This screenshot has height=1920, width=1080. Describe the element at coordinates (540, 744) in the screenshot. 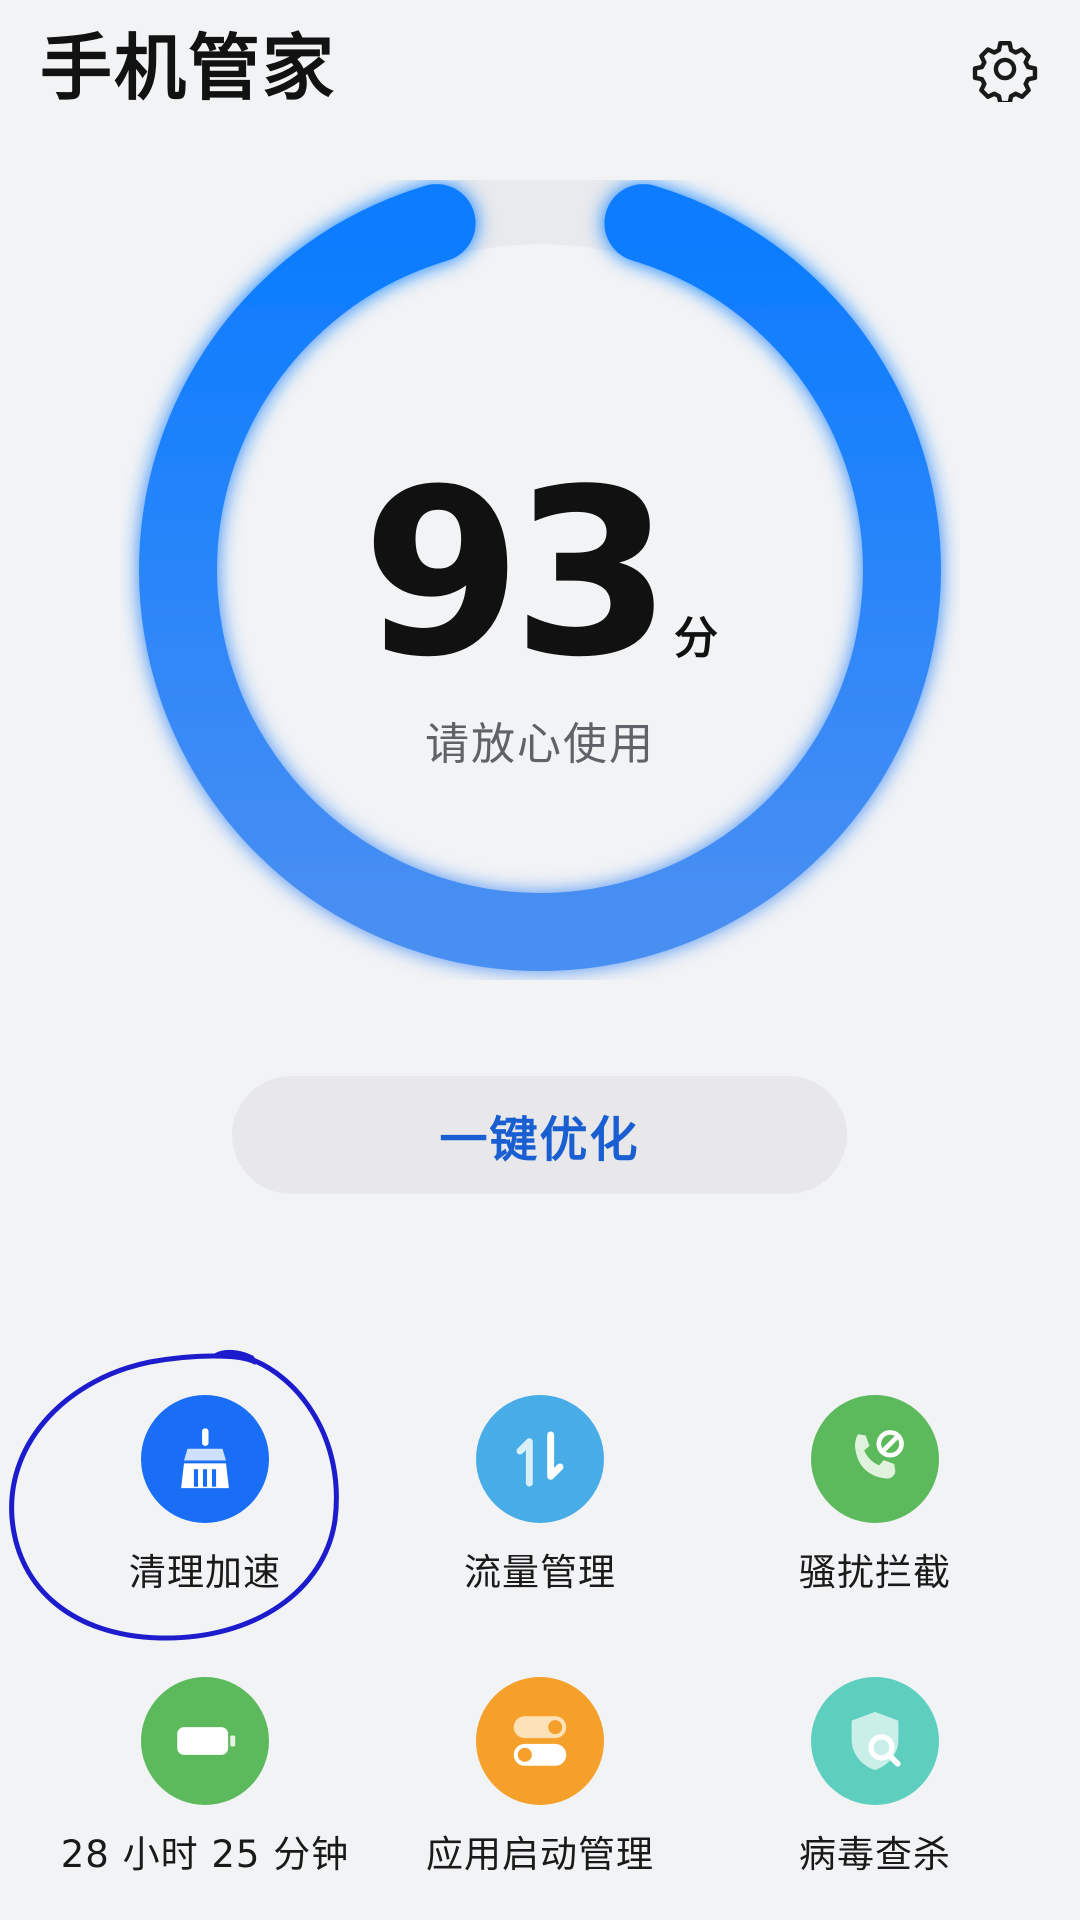

I see `score-status: 请放心使用` at that location.